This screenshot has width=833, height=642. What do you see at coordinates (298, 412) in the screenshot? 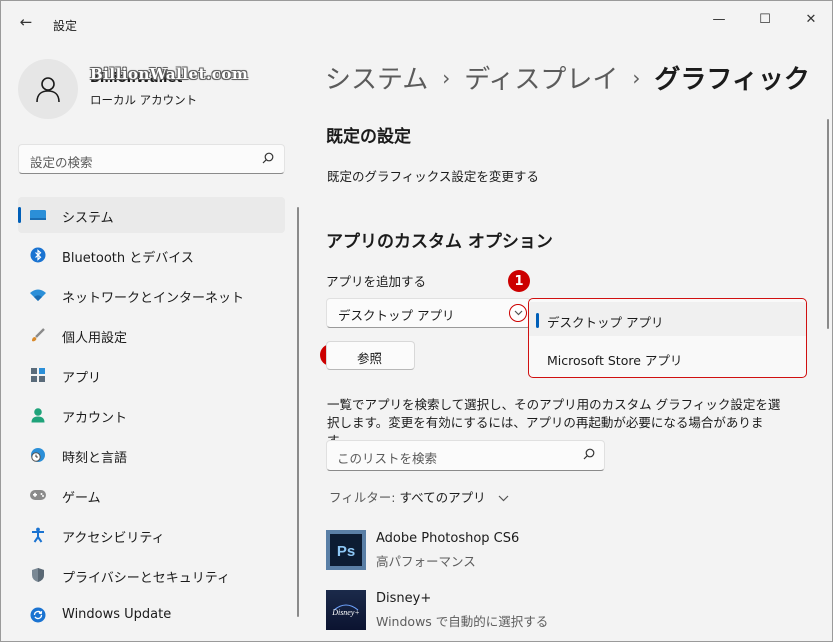
I see `sidebar-scrollbar` at bounding box center [298, 412].